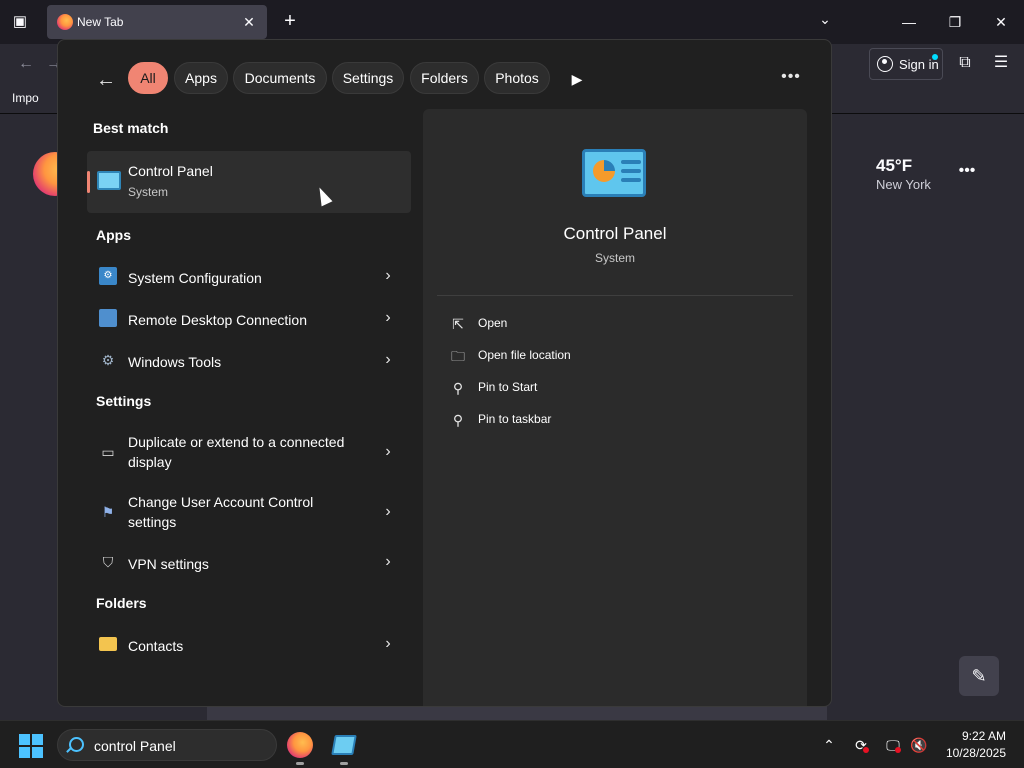 This screenshot has height=768, width=1024. What do you see at coordinates (108, 318) in the screenshot?
I see `remote-desktop-icon` at bounding box center [108, 318].